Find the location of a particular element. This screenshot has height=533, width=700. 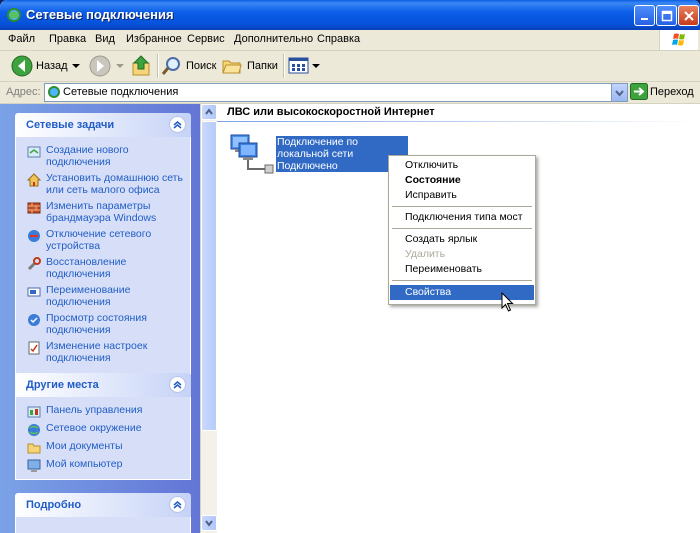

new-connection-icon is located at coordinates (34, 152).